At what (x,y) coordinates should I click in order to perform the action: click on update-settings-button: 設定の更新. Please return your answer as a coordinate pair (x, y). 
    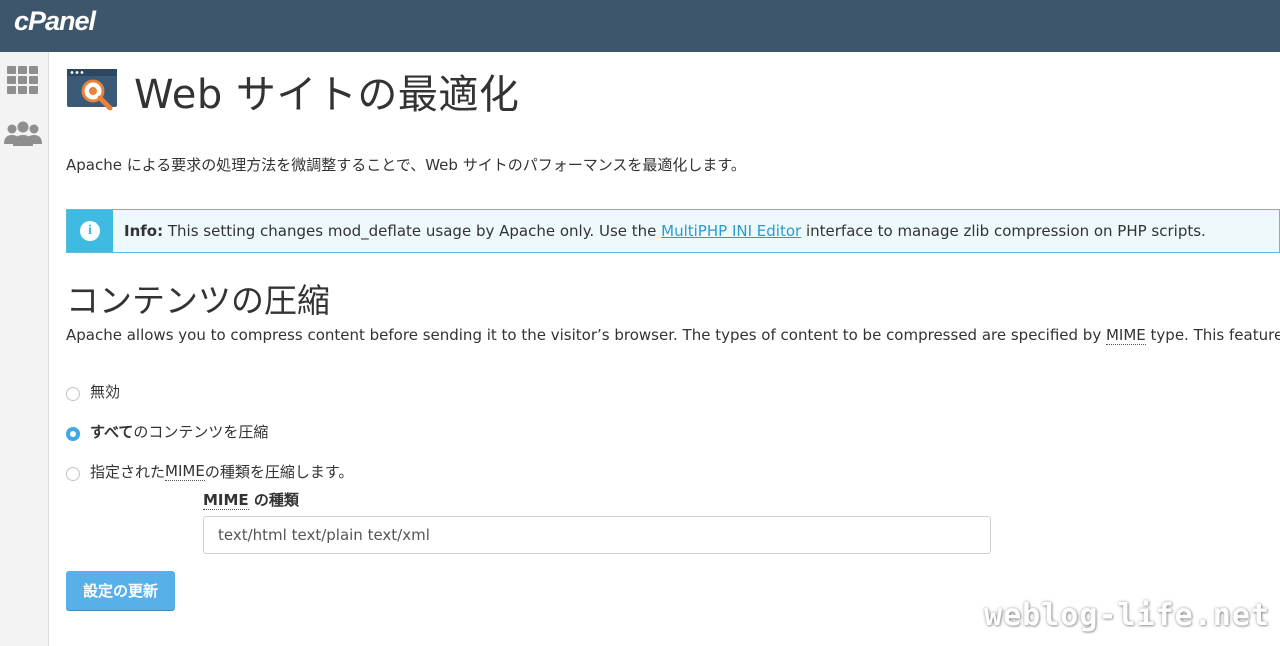
    Looking at the image, I should click on (120, 590).